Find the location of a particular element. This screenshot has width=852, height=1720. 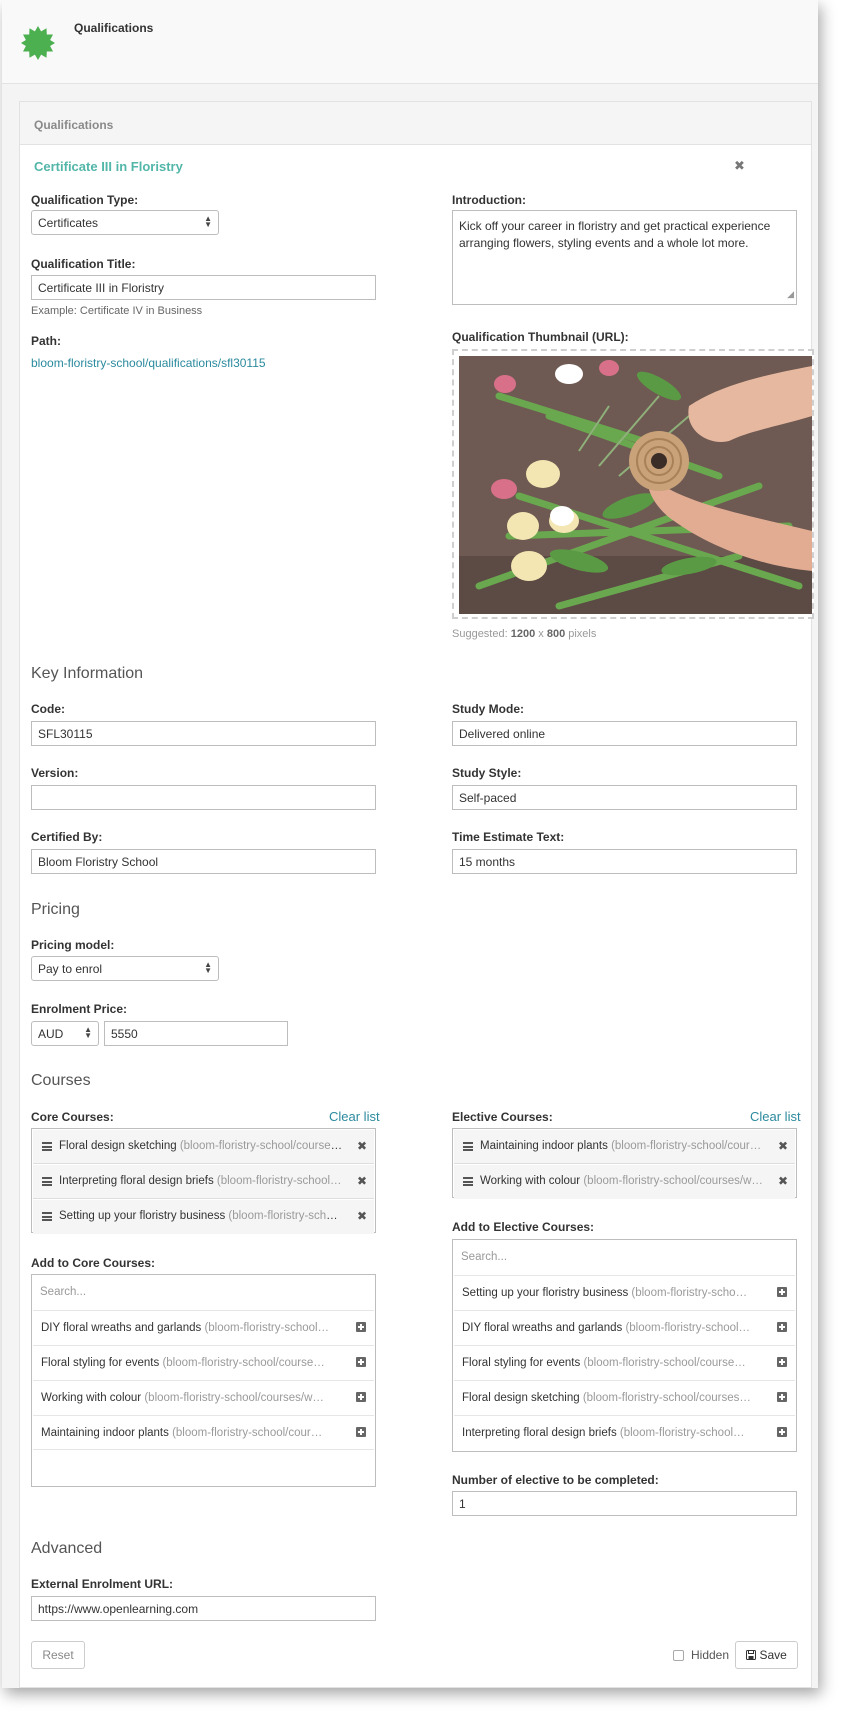

thumbnail-label: Qualification Thumbnail (URL): is located at coordinates (540, 337).